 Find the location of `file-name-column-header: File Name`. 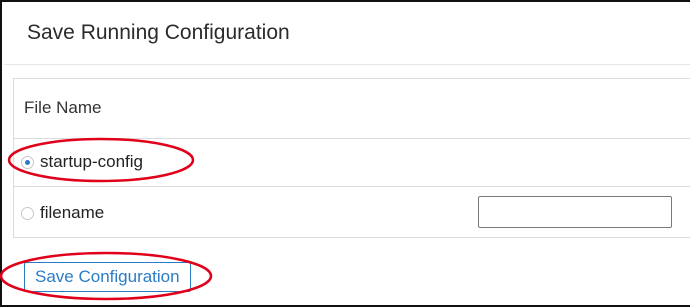

file-name-column-header: File Name is located at coordinates (63, 107).